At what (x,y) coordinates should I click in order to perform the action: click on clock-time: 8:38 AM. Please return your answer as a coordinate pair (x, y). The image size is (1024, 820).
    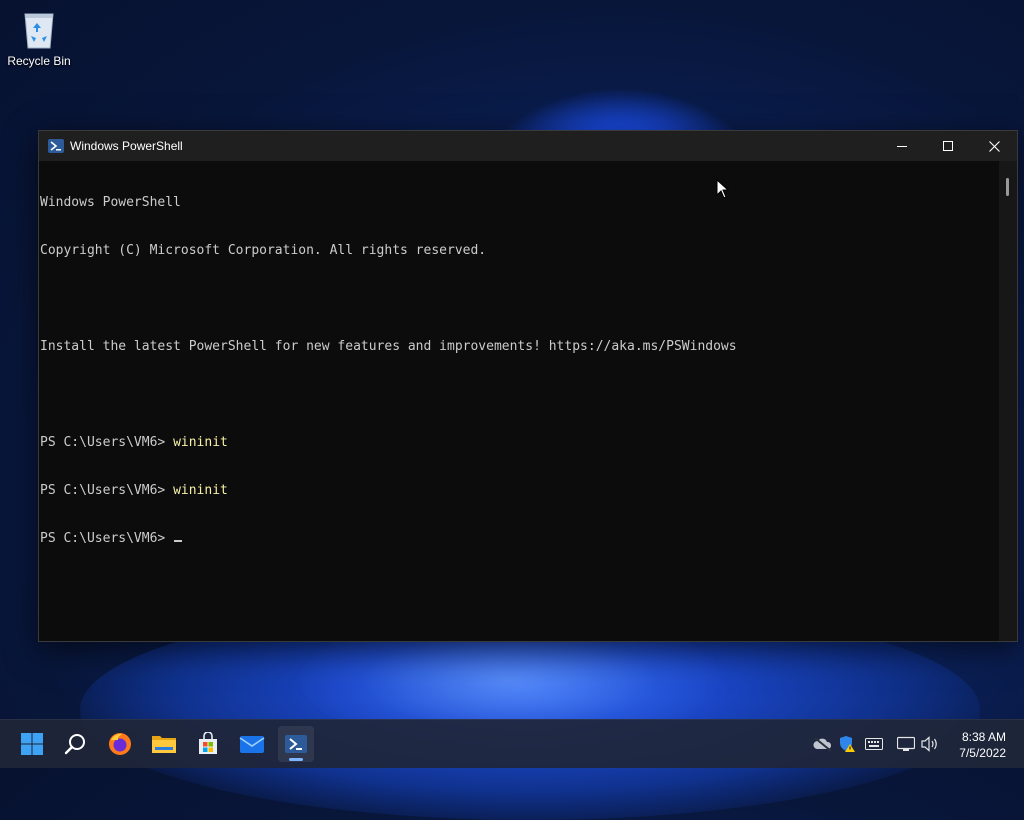
    Looking at the image, I should click on (983, 737).